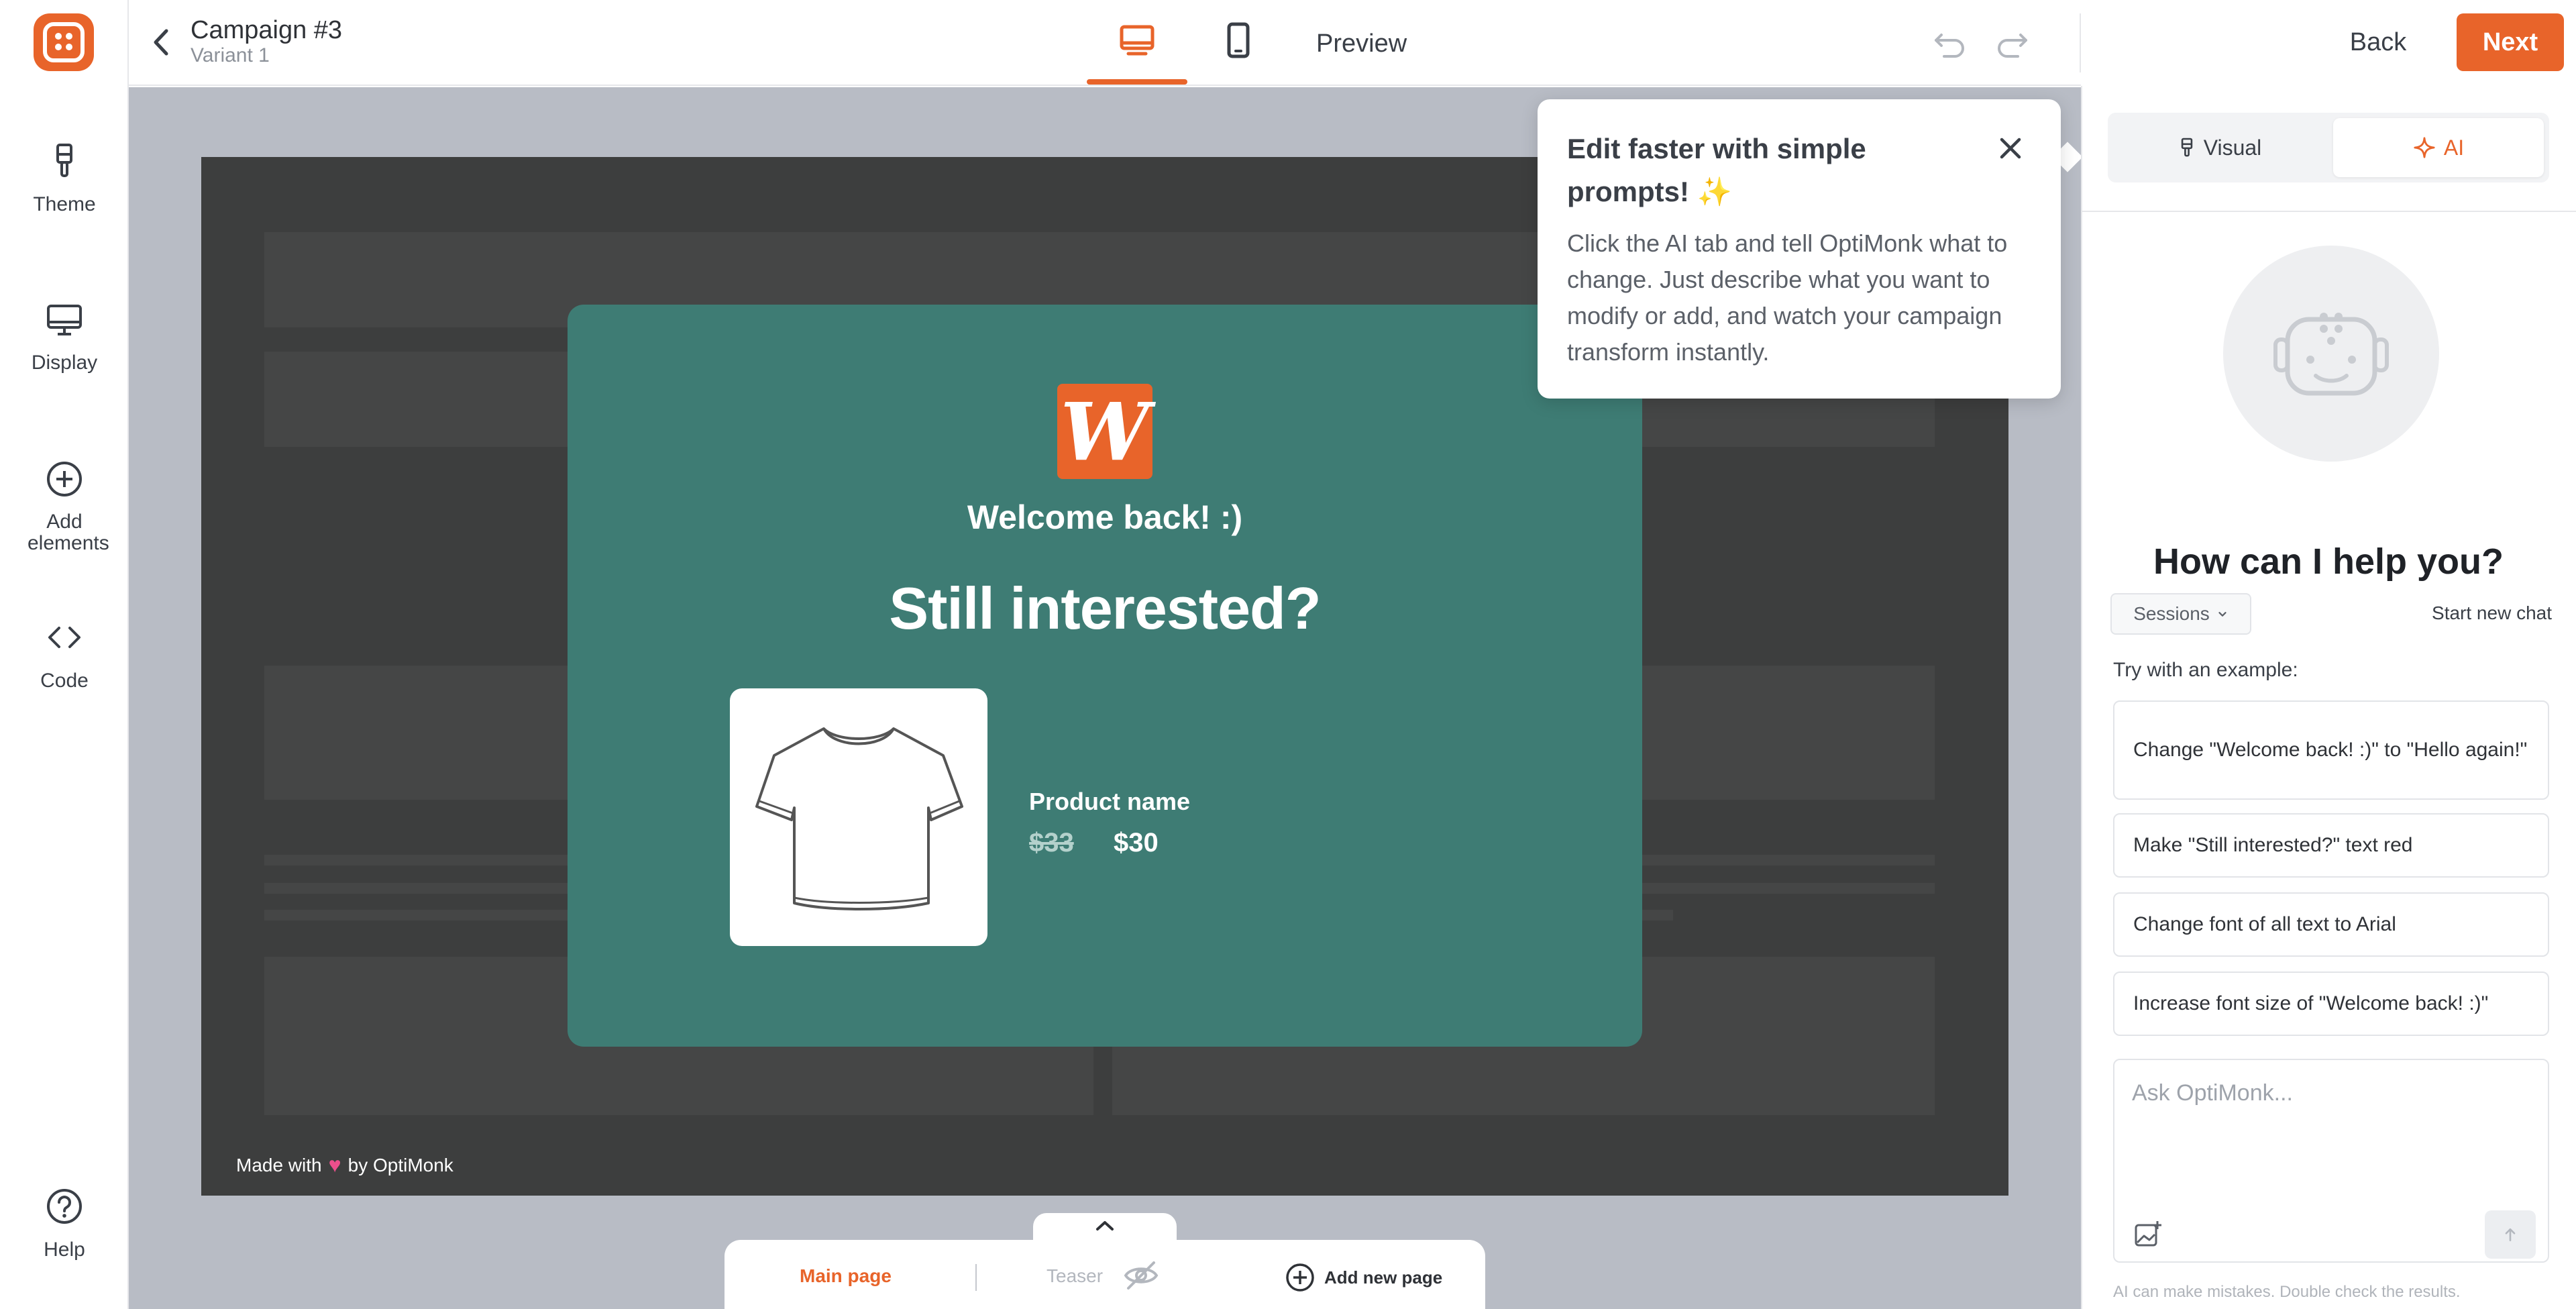 The image size is (2576, 1309). I want to click on example-prompt: Change font of all text to Arial, so click(2331, 924).